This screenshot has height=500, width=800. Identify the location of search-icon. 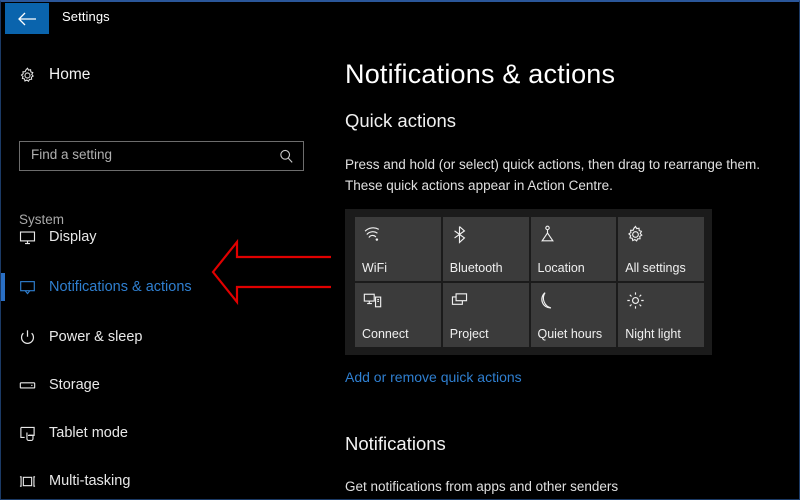
(286, 156).